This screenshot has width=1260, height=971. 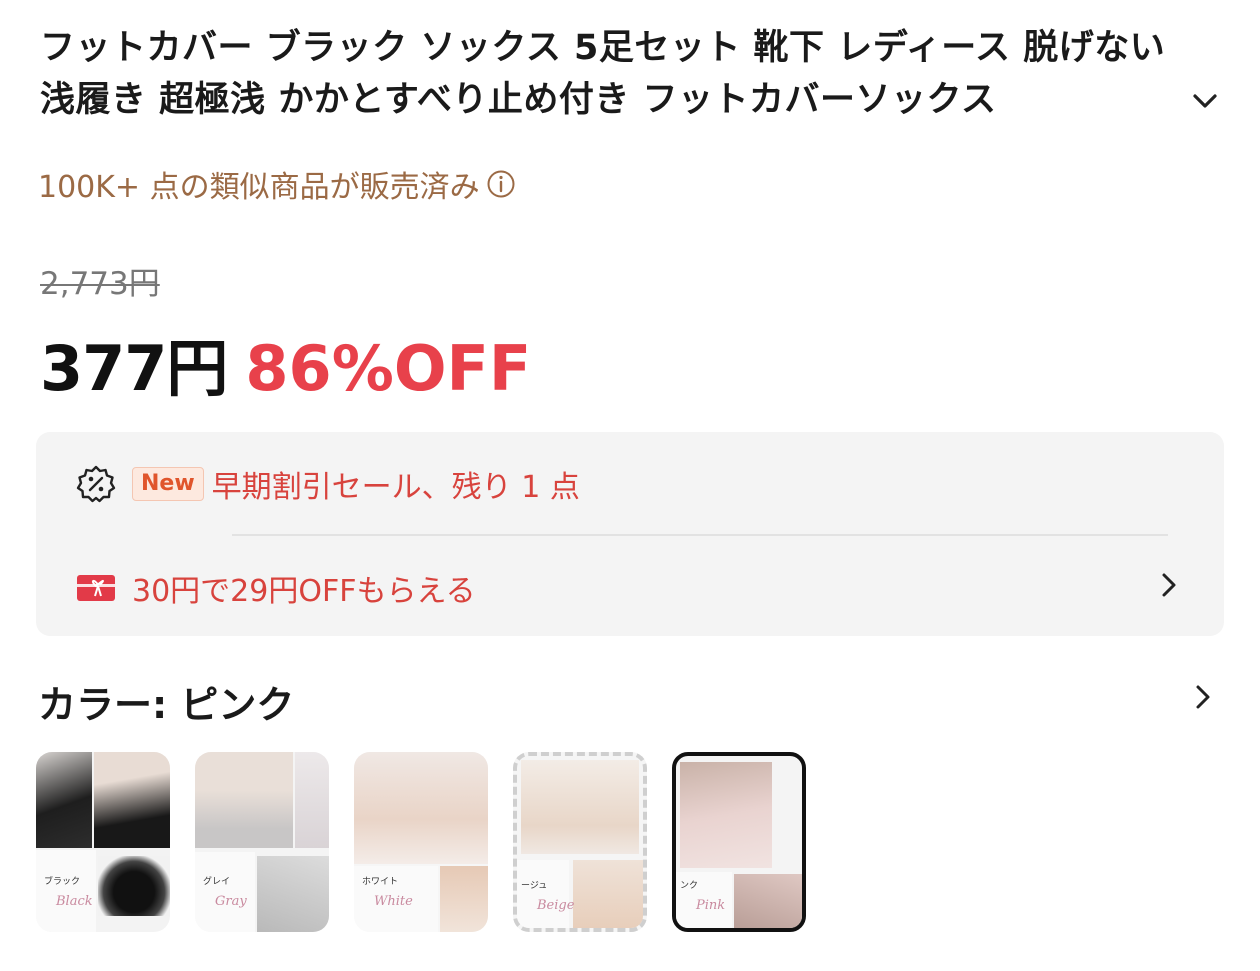 I want to click on color-swatch-black: ブラック Black, so click(x=103, y=842).